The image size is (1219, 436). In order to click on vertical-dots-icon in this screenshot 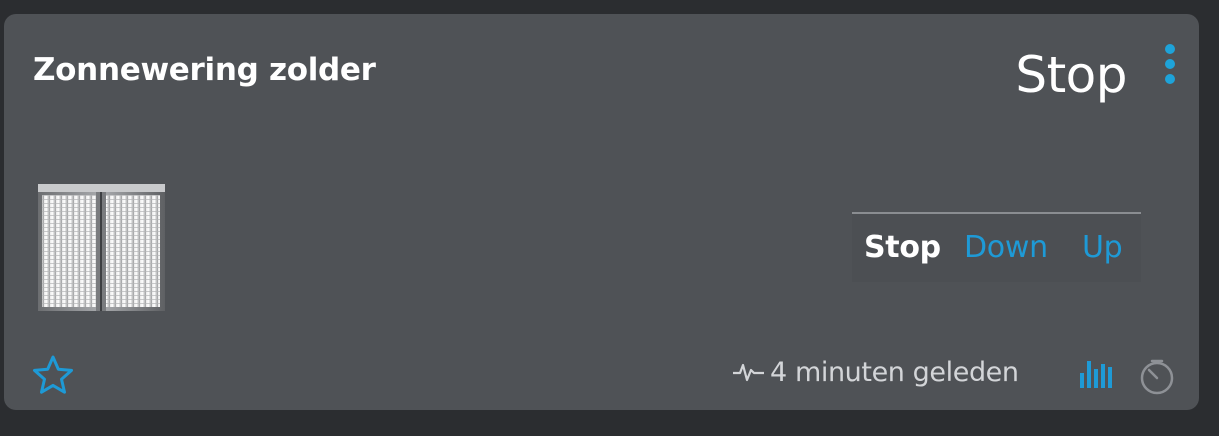, I will do `click(1170, 68)`.